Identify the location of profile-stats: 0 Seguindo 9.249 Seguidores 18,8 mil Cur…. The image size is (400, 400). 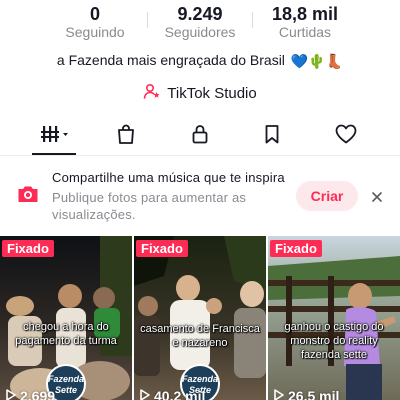
(200, 22).